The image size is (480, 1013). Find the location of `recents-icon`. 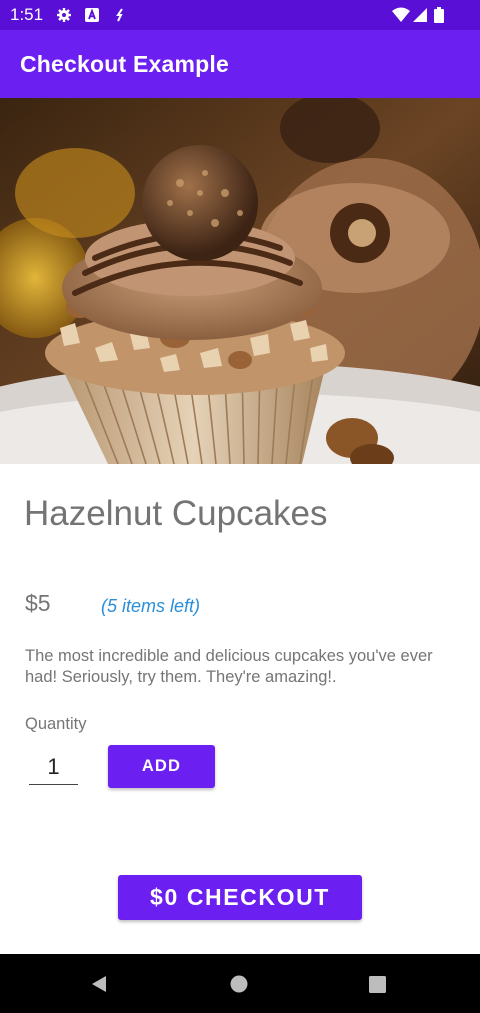

recents-icon is located at coordinates (377, 984).